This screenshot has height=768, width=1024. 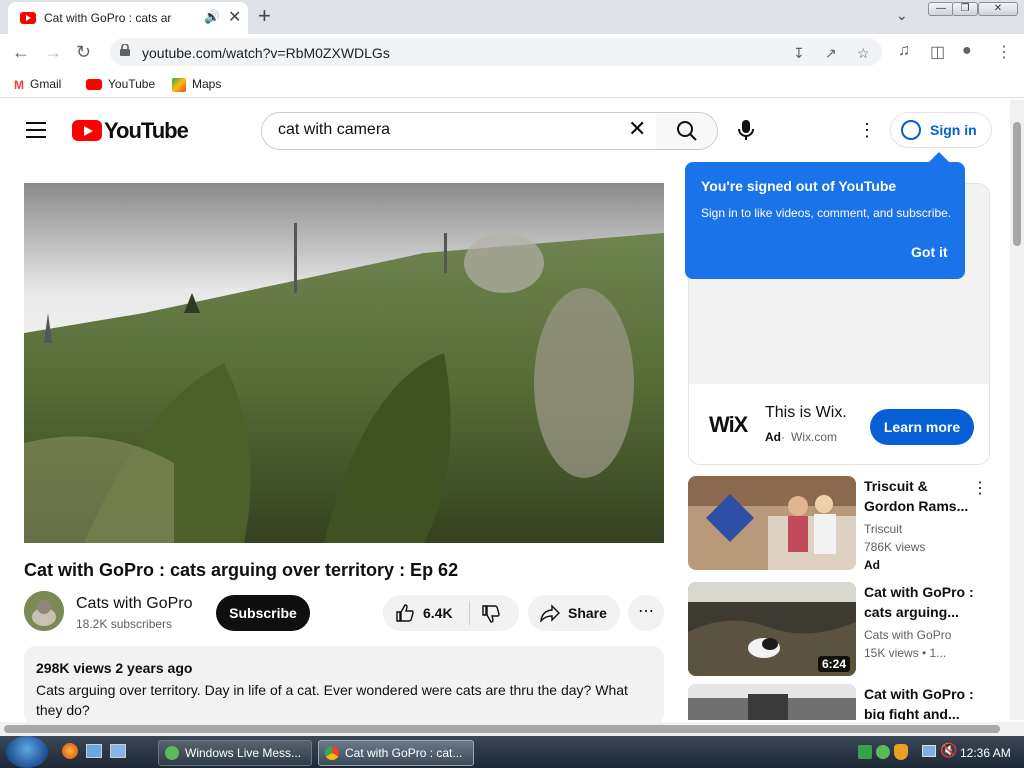 What do you see at coordinates (491, 614) in the screenshot?
I see `dislike-icon` at bounding box center [491, 614].